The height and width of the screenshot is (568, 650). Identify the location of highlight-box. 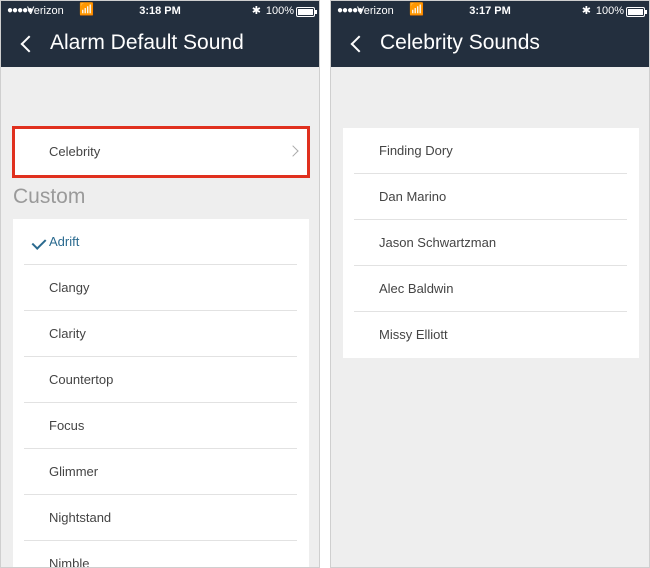
(161, 152).